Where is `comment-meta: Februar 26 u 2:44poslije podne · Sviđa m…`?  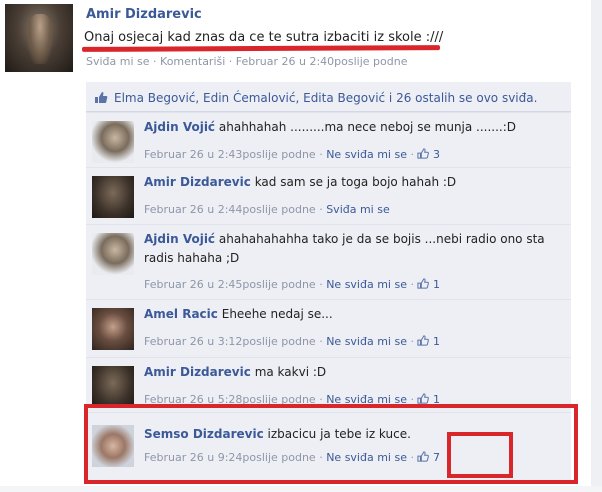
comment-meta: Februar 26 u 2:44poslije podne · Sviđa m… is located at coordinates (267, 209).